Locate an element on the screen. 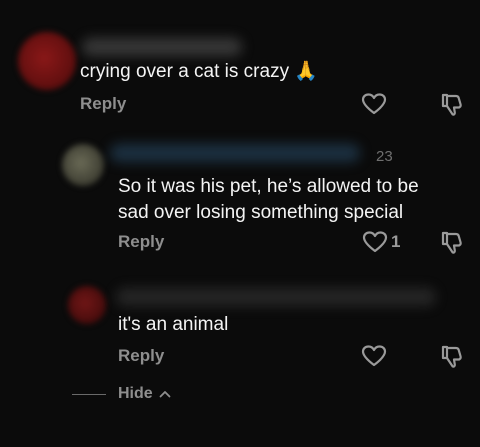 The width and height of the screenshot is (480, 447). hide-label: Hide is located at coordinates (135, 393).